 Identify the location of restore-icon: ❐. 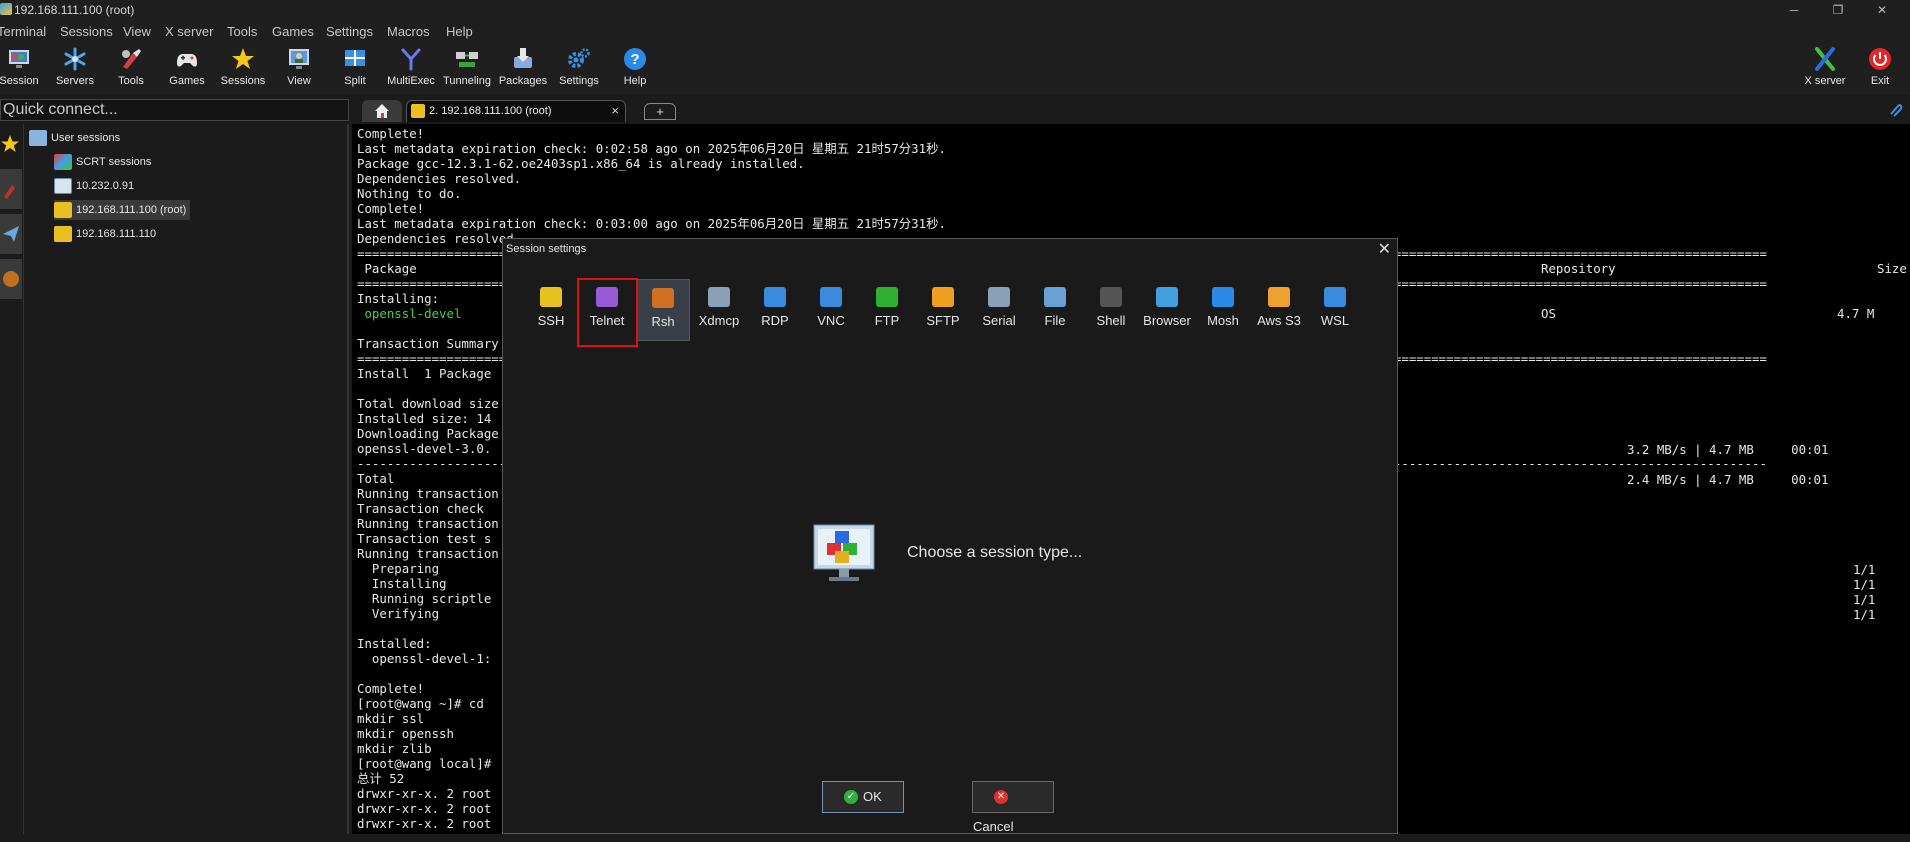
(1838, 10).